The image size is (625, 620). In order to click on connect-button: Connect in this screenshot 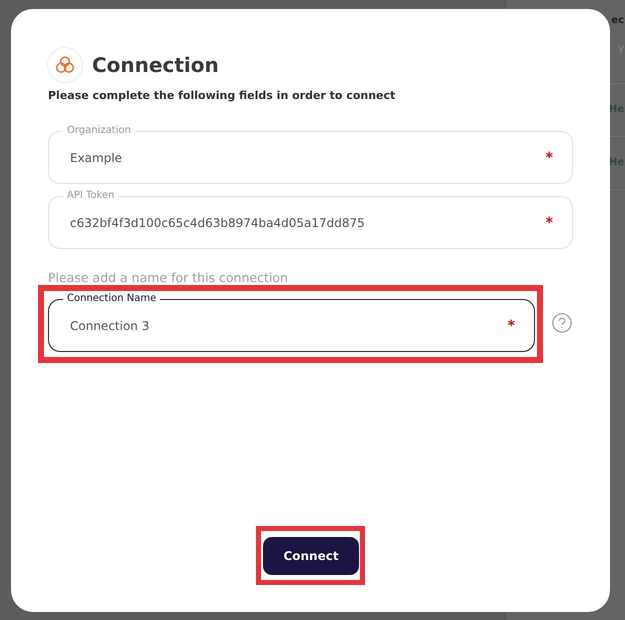, I will do `click(311, 556)`.